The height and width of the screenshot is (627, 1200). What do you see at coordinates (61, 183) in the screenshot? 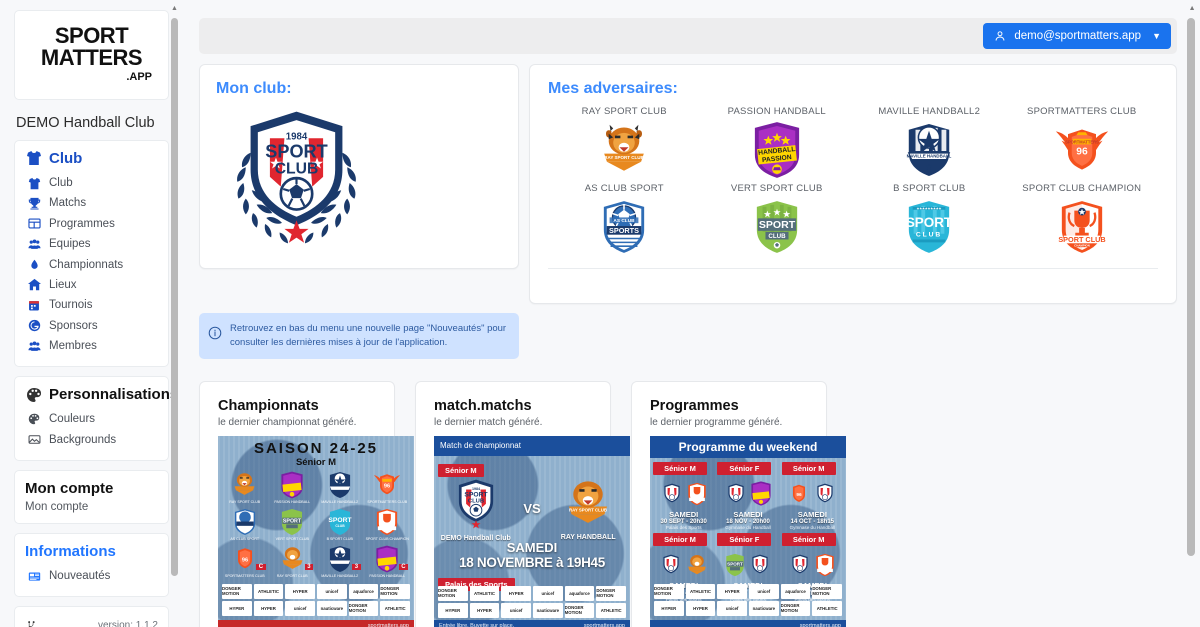
I see `sidebar-item-label: Club` at bounding box center [61, 183].